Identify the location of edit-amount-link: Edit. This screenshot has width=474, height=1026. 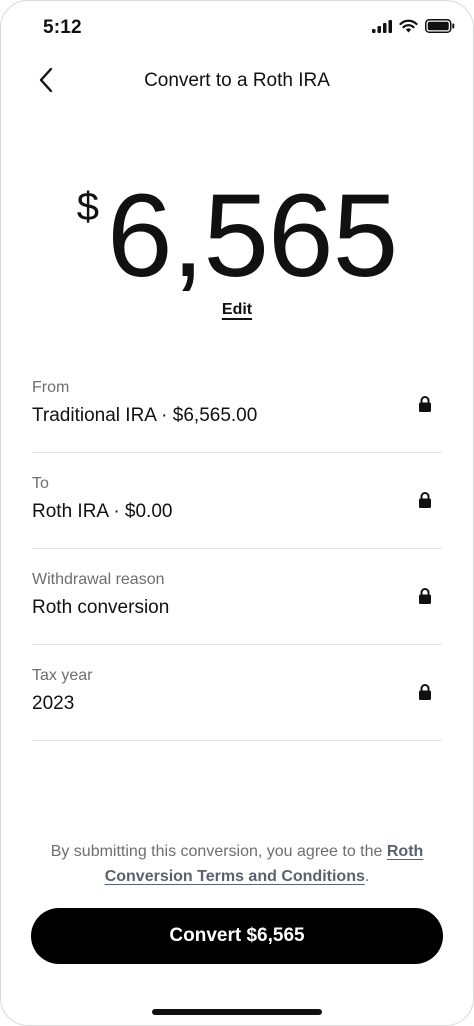
(237, 309).